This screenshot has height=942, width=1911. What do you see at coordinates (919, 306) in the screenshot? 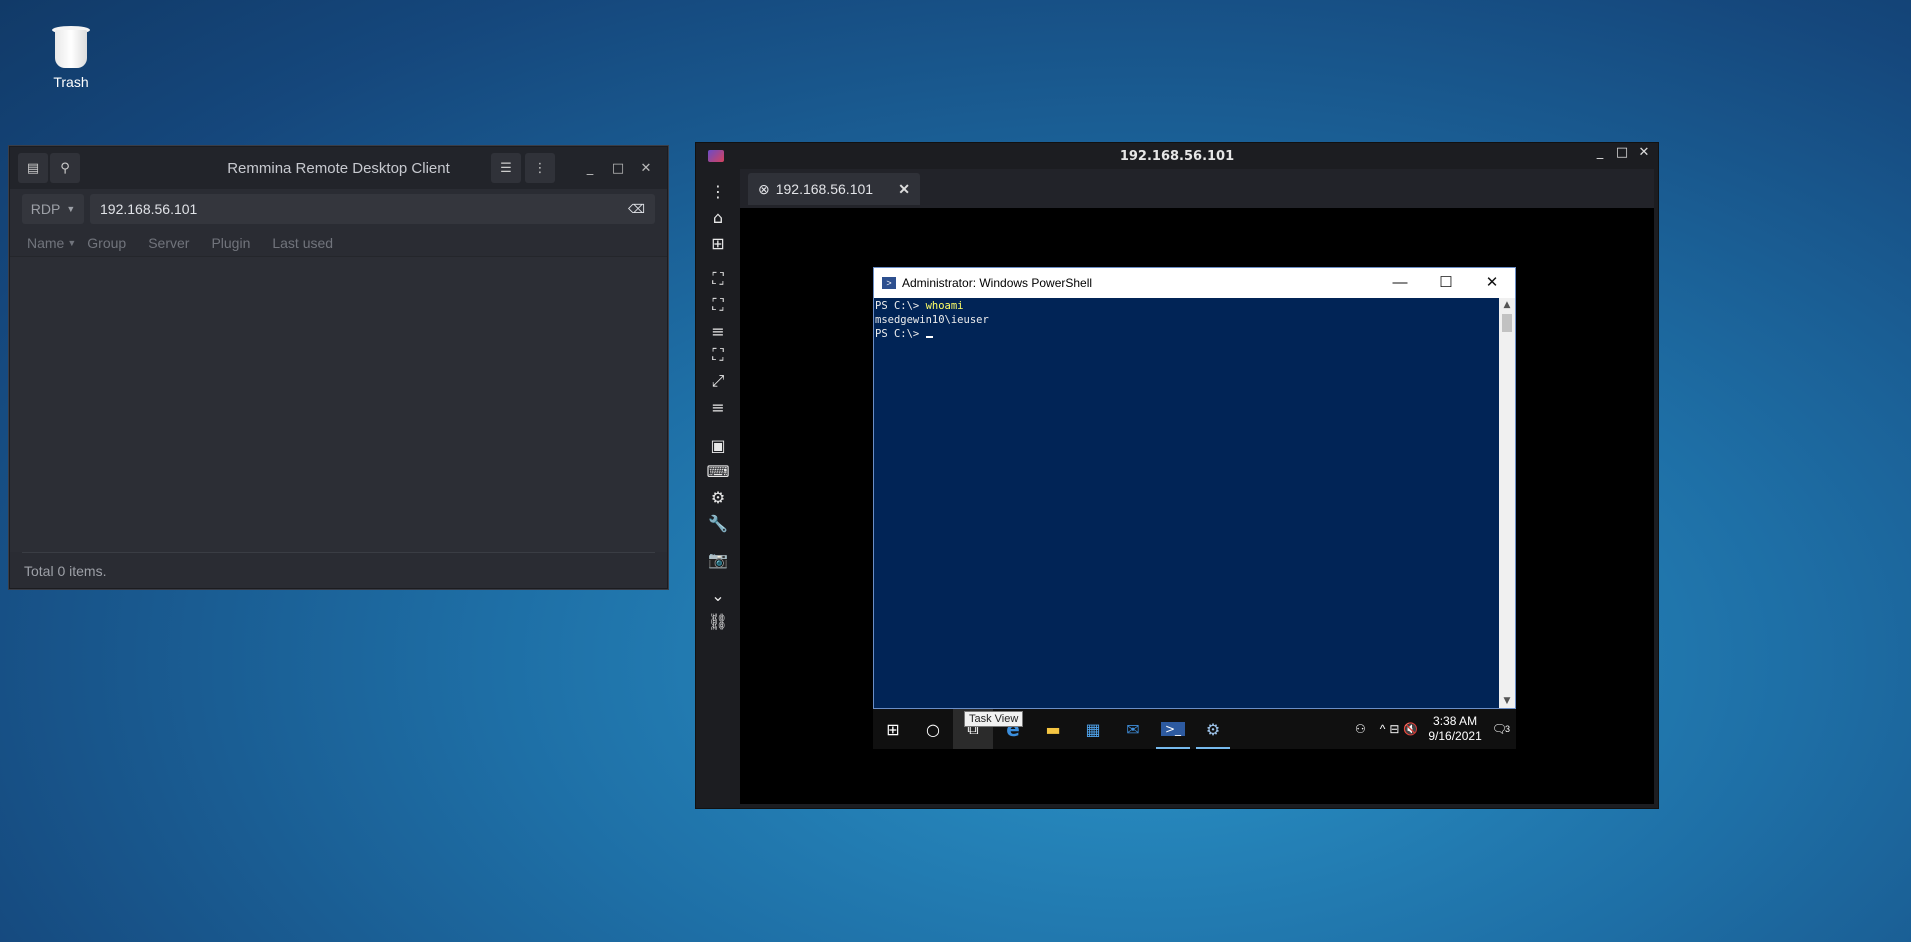
I see `console-line: PS C:\> whoami` at bounding box center [919, 306].